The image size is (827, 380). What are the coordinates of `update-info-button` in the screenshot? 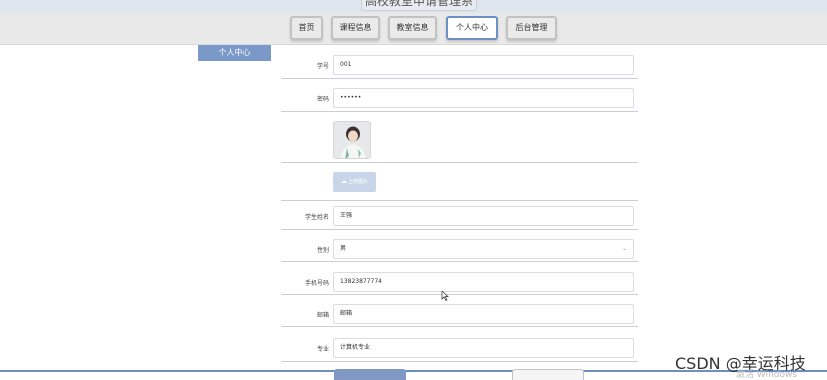 It's located at (370, 374).